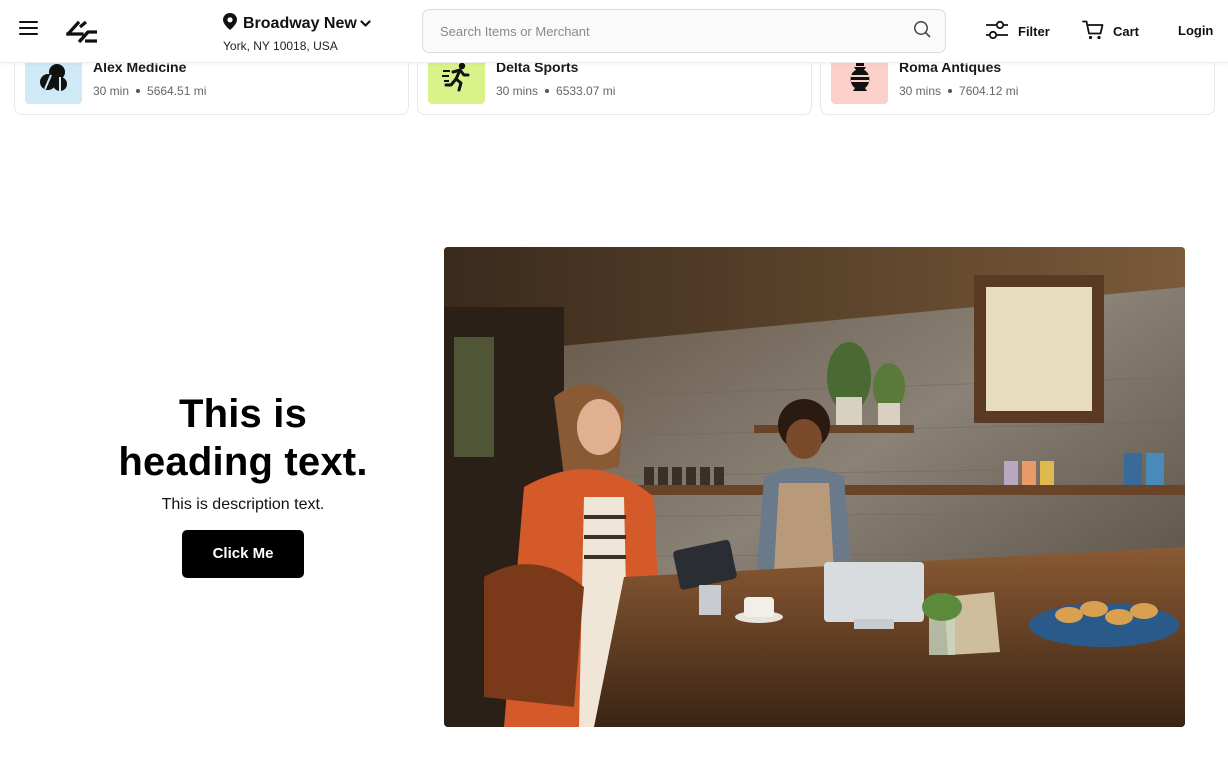 This screenshot has width=1228, height=776. What do you see at coordinates (922, 31) in the screenshot?
I see `search-icon` at bounding box center [922, 31].